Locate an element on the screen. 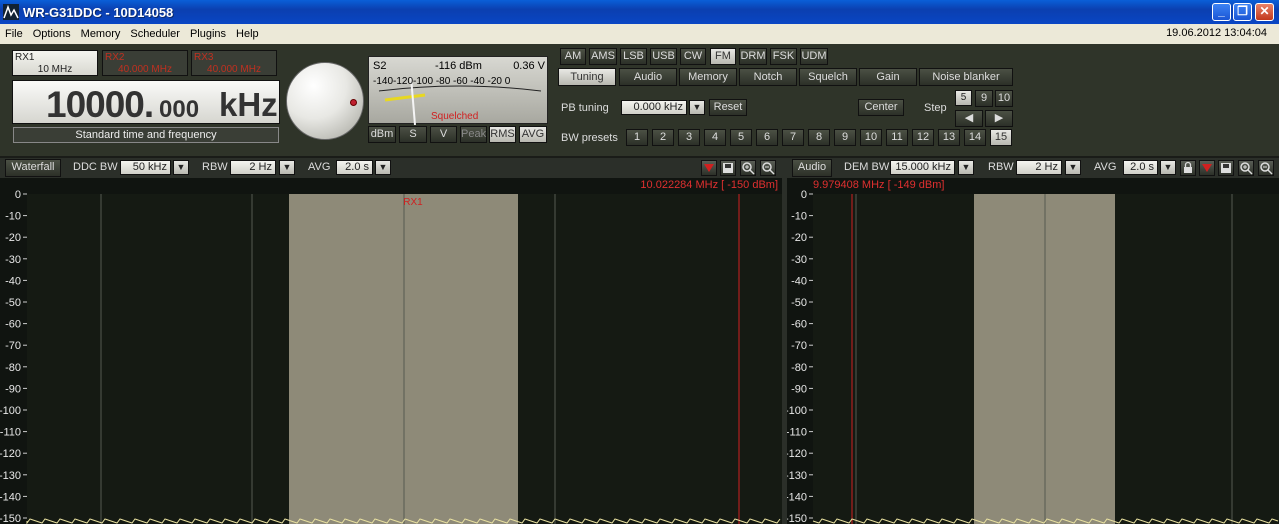  menu-options: Options is located at coordinates (52, 34).